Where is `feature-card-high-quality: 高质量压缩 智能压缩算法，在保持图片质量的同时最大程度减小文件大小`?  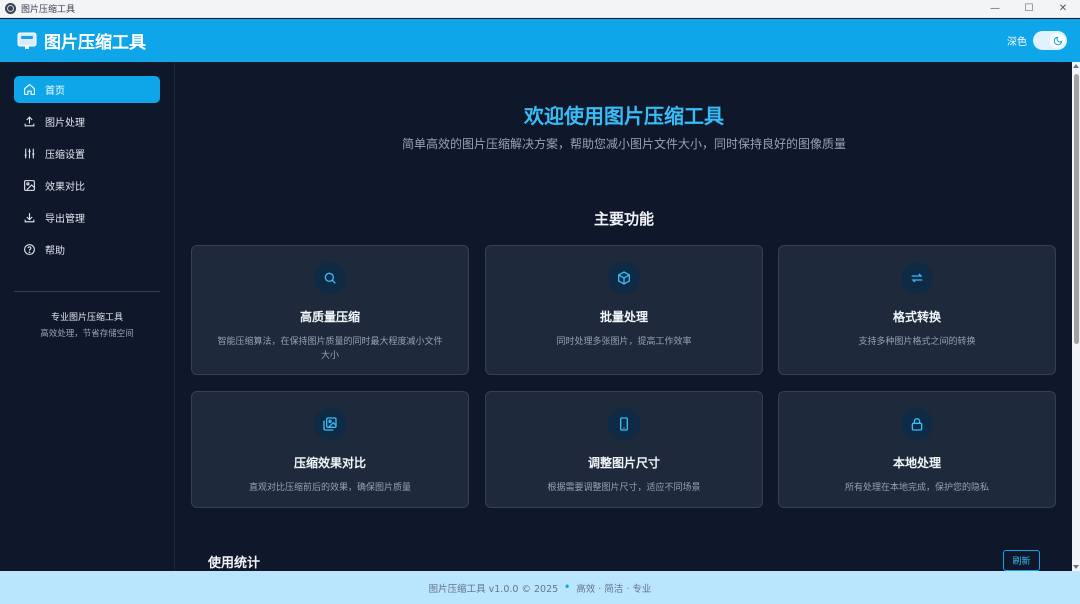
feature-card-high-quality: 高质量压缩 智能压缩算法，在保持图片质量的同时最大程度减小文件大小 is located at coordinates (330, 310).